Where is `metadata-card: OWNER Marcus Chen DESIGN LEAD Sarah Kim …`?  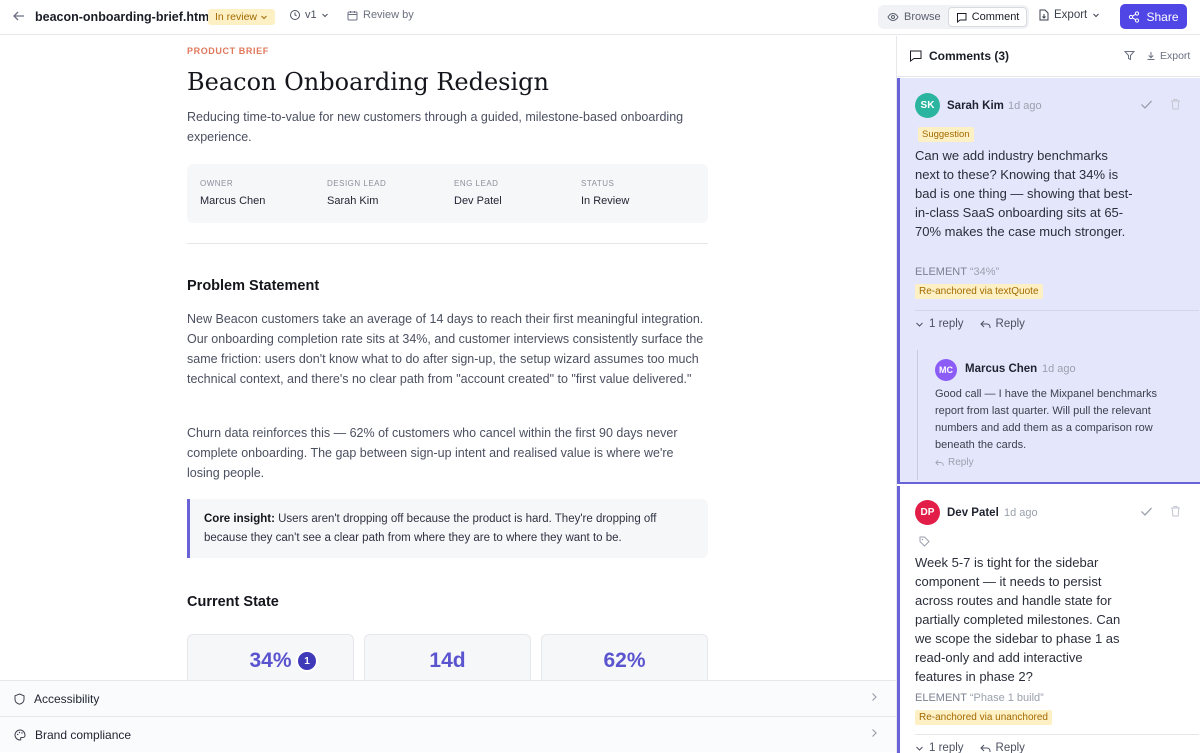
metadata-card: OWNER Marcus Chen DESIGN LEAD Sarah Kim … is located at coordinates (447, 193).